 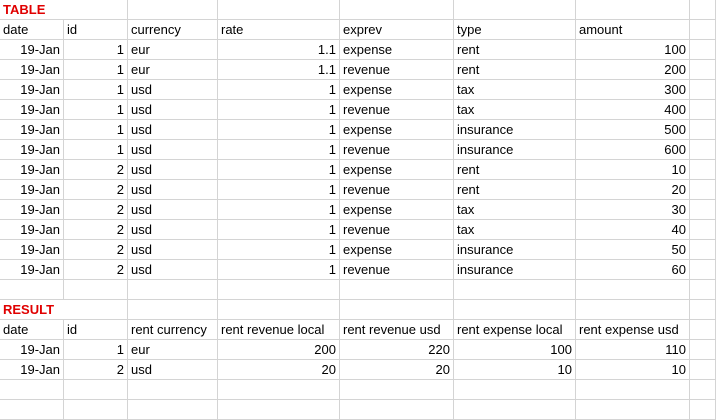 What do you see at coordinates (173, 330) in the screenshot?
I see `column-header: rent currency` at bounding box center [173, 330].